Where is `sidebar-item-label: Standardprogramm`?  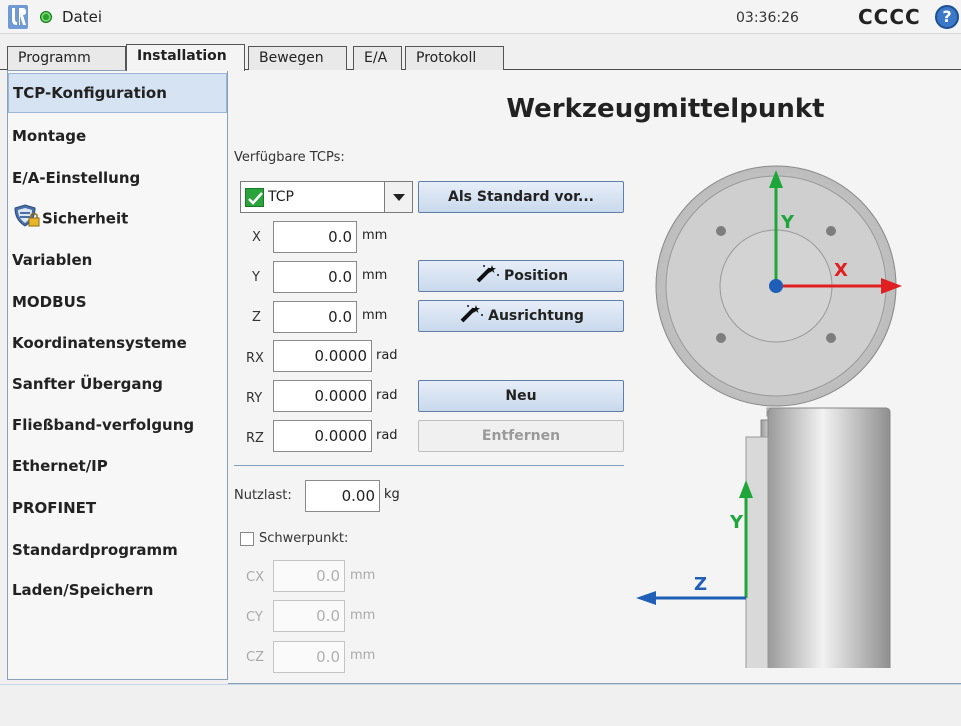 sidebar-item-label: Standardprogramm is located at coordinates (95, 550).